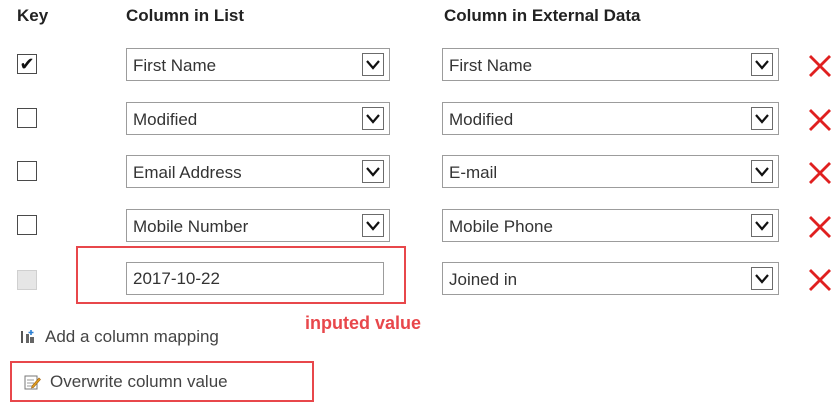 The image size is (836, 404). What do you see at coordinates (363, 323) in the screenshot?
I see `inputed-value-annotation: inputed value` at bounding box center [363, 323].